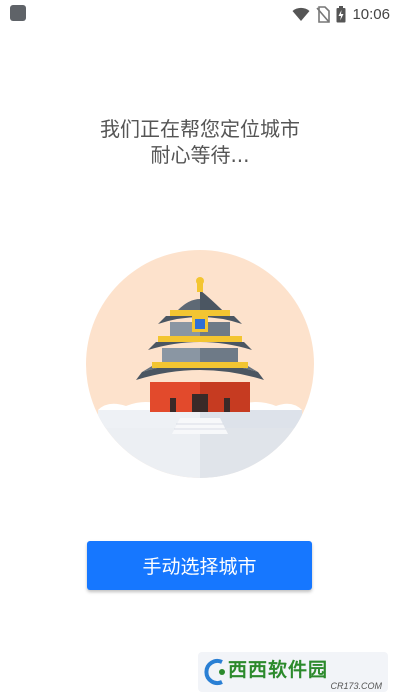 This screenshot has height=700, width=400. I want to click on manual-select-city-button: 手动选择城市, so click(199, 565).